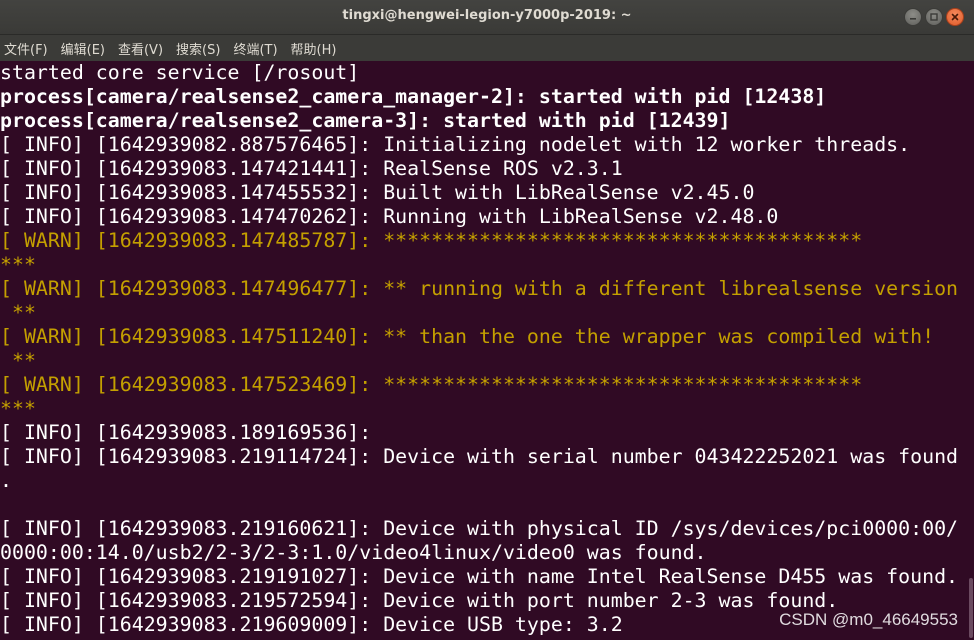  I want to click on minimize-button, so click(913, 17).